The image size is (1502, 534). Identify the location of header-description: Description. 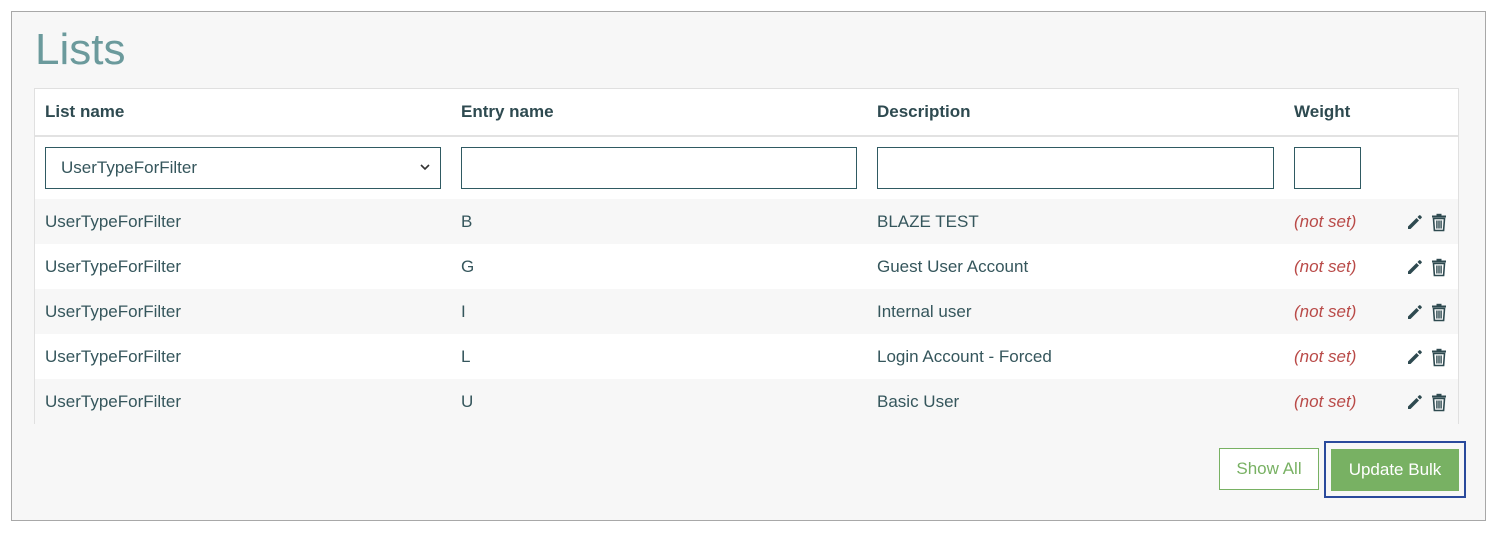
(924, 111).